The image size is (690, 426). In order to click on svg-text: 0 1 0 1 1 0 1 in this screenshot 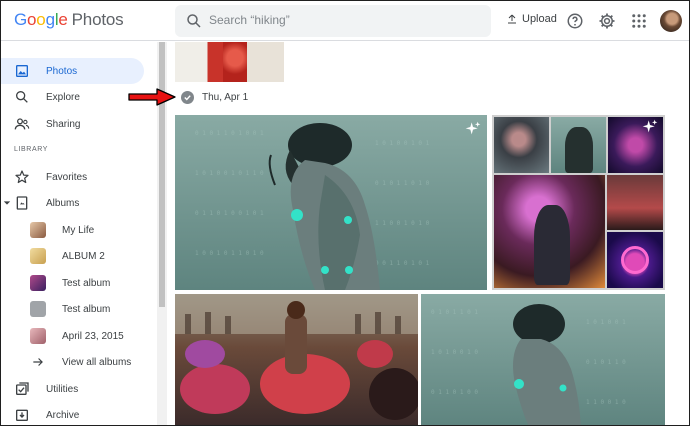, I will do `click(454, 312)`.